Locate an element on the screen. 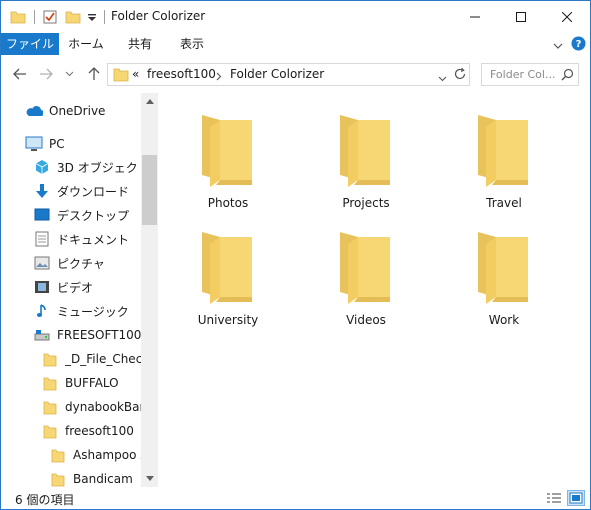 The image size is (591, 510). drive-icon is located at coordinates (42, 335).